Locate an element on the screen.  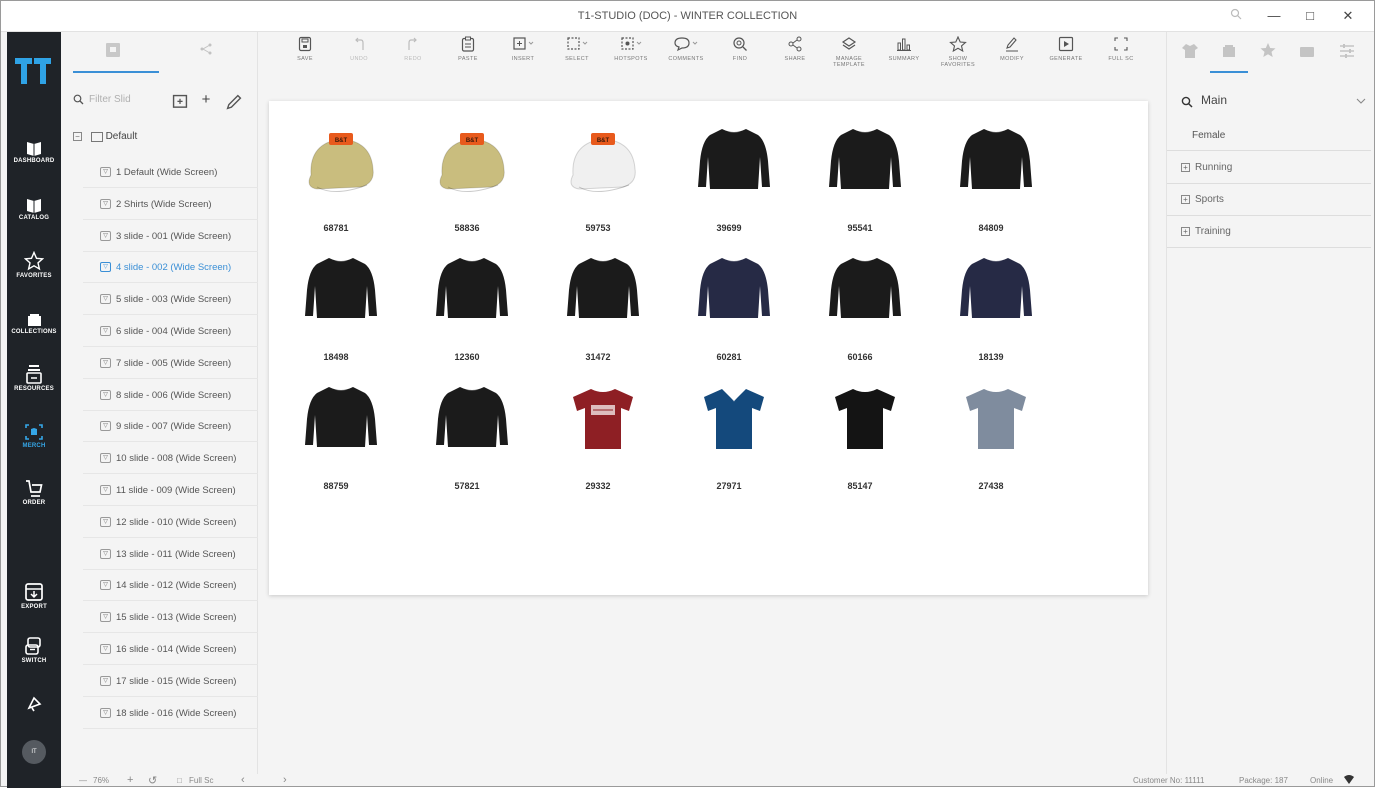
minimize-button: — is located at coordinates (1274, 16).